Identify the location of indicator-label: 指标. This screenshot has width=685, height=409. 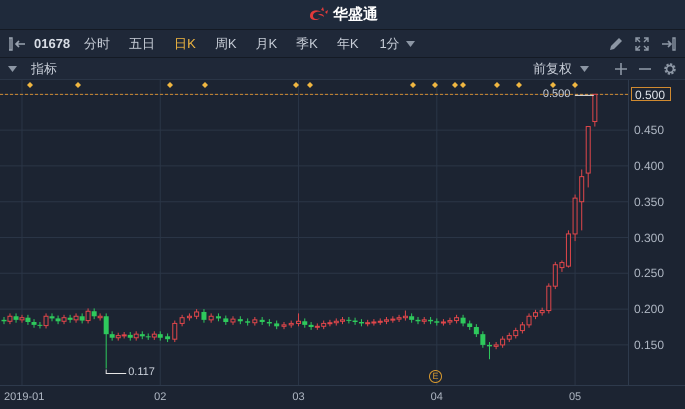
(44, 69).